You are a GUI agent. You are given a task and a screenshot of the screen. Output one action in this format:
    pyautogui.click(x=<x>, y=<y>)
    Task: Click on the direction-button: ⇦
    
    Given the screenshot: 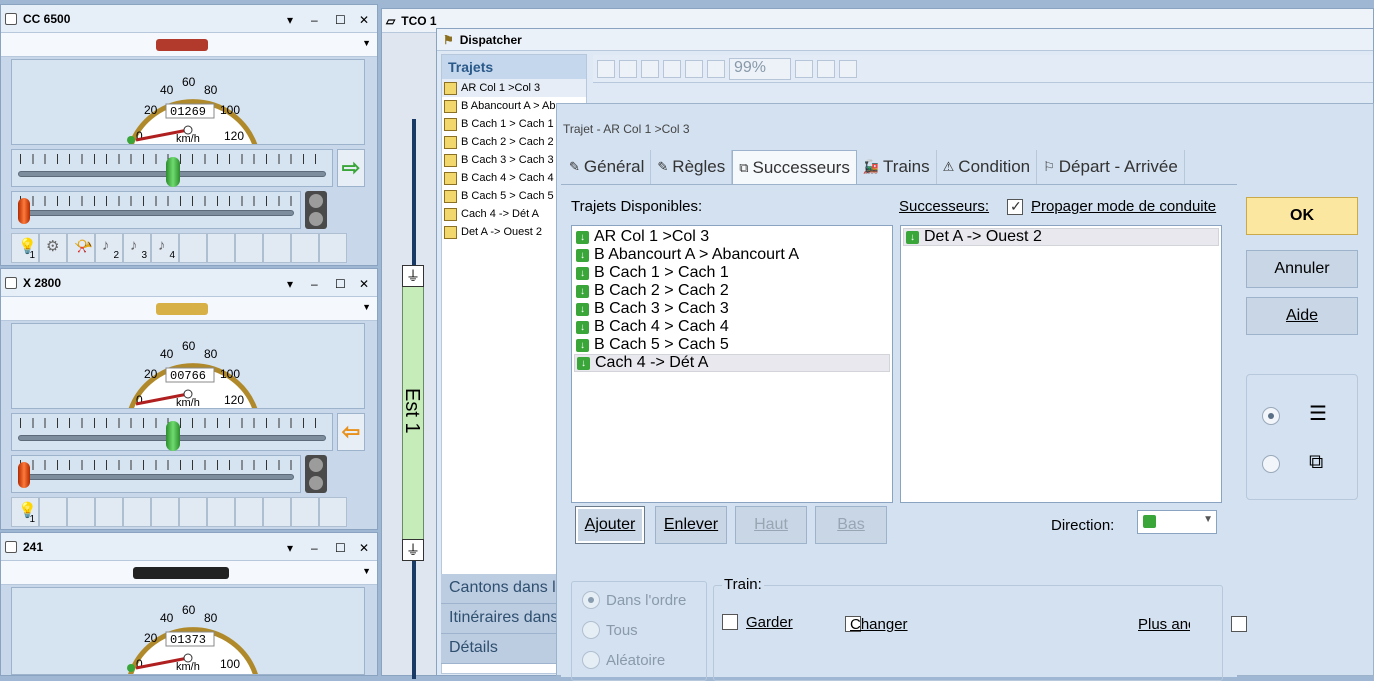 What is the action you would take?
    pyautogui.click(x=351, y=432)
    